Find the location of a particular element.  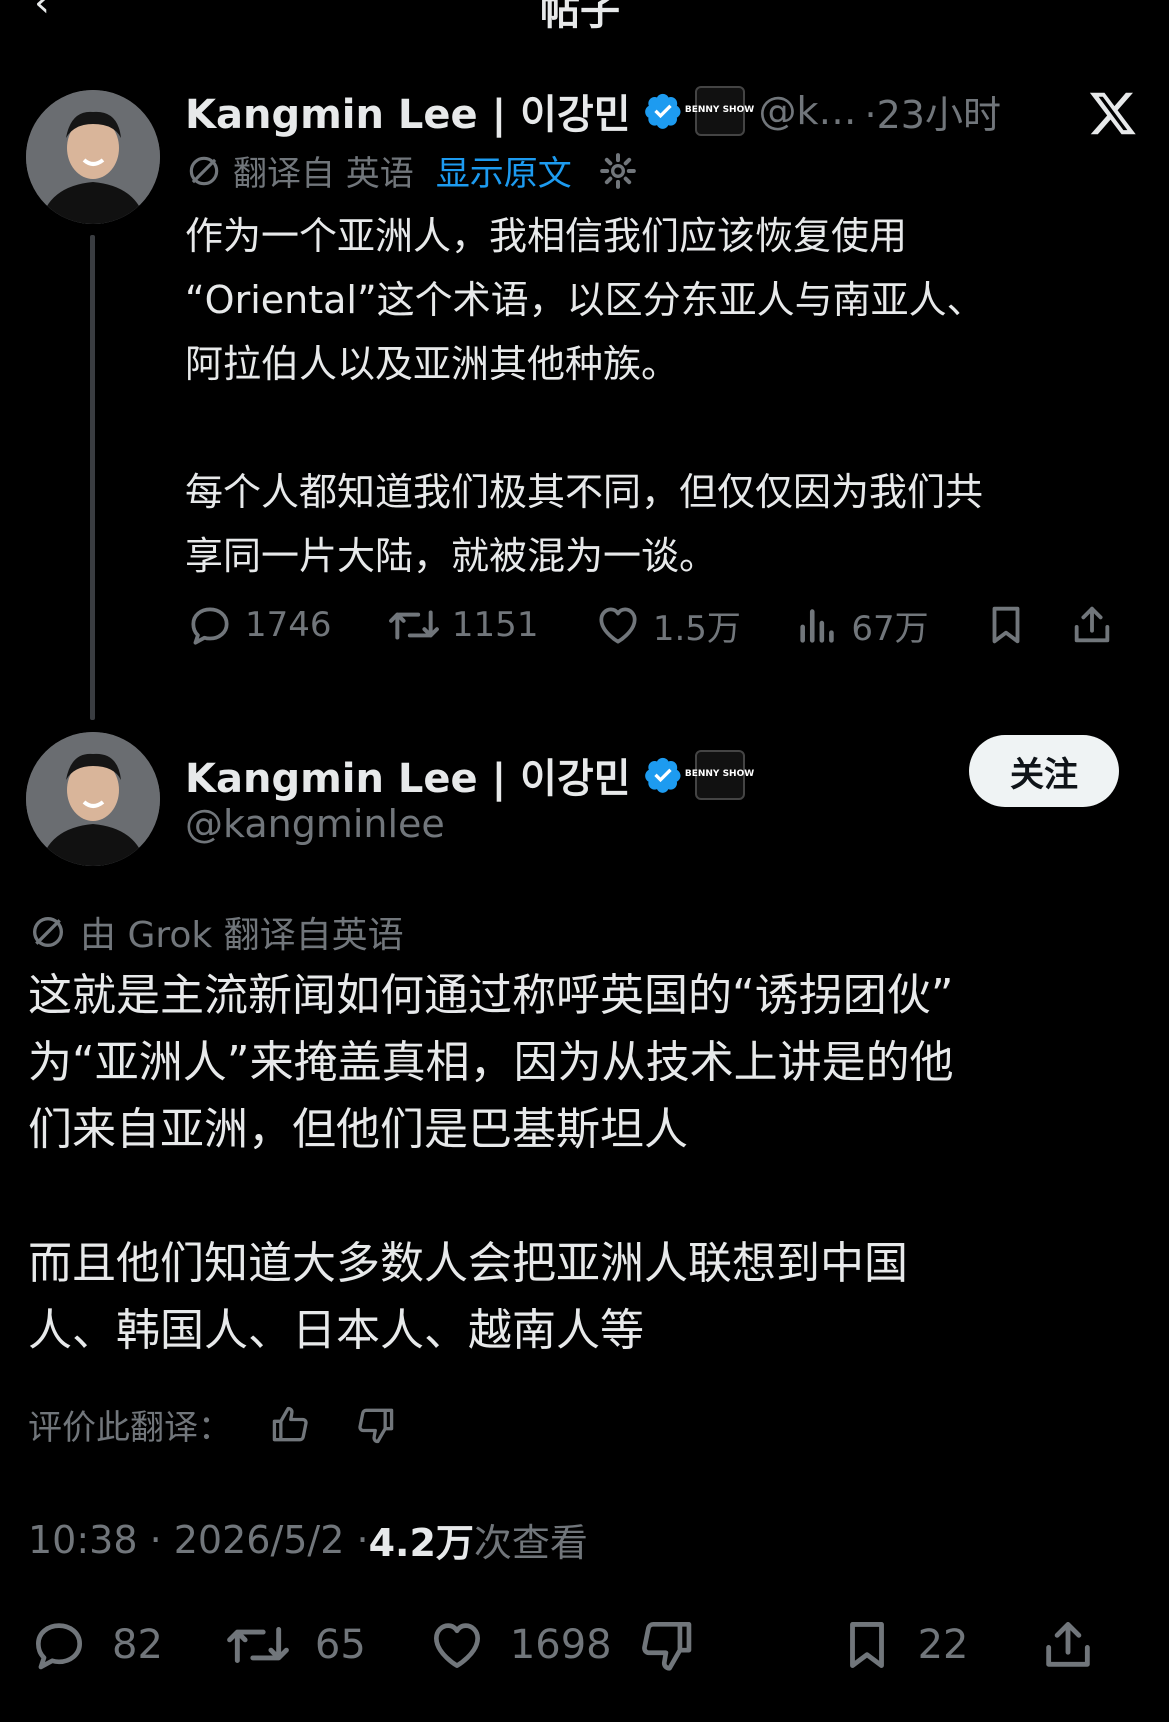

views-chart-icon is located at coordinates (817, 626).